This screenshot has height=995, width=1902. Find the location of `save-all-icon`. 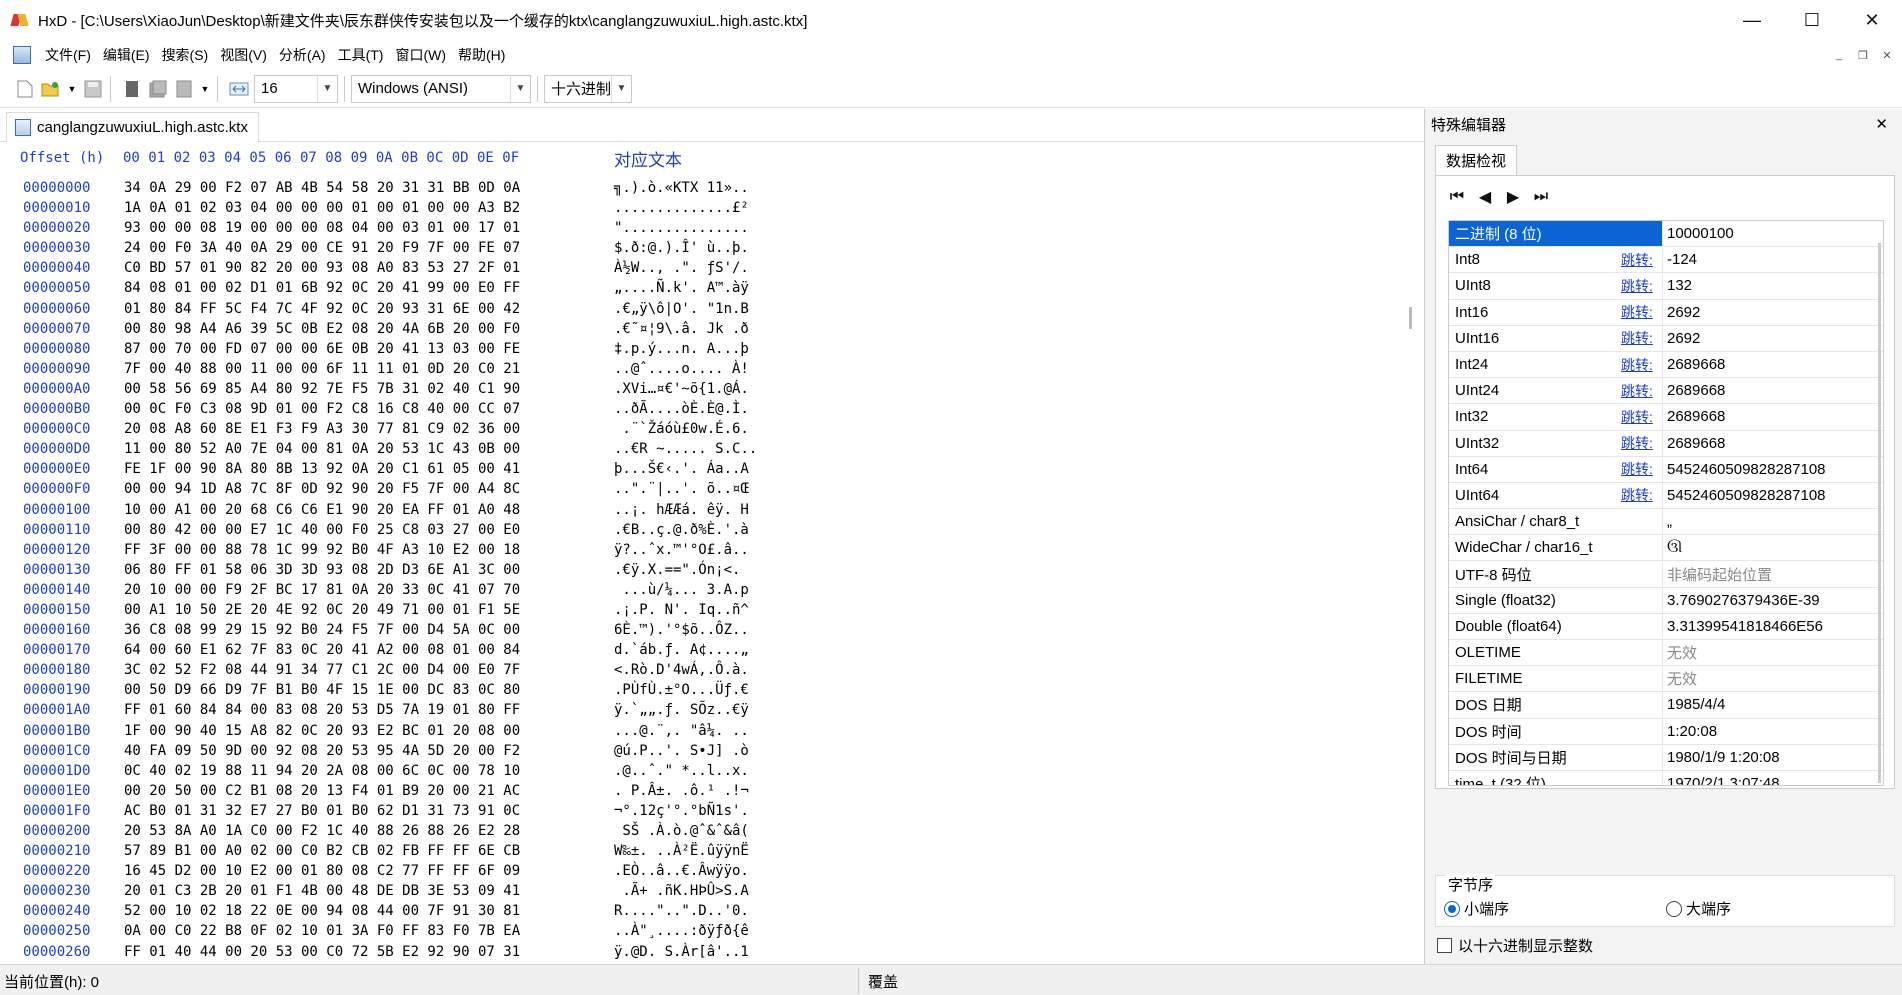

save-all-icon is located at coordinates (158, 89).